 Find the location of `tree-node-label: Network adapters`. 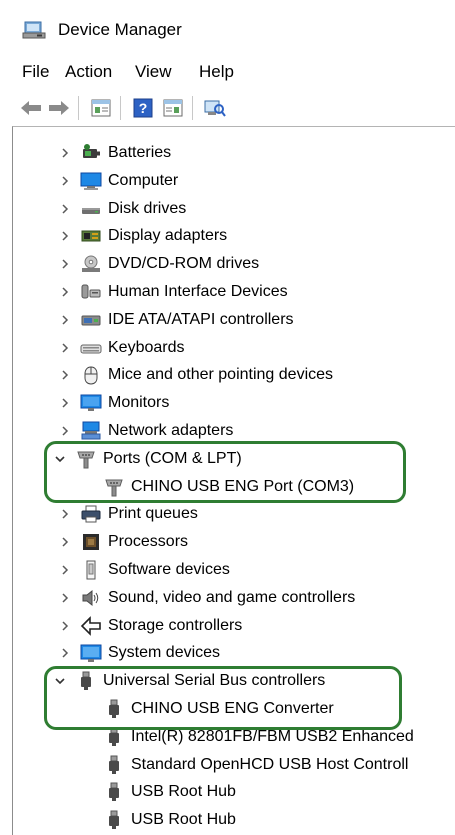

tree-node-label: Network adapters is located at coordinates (171, 430).